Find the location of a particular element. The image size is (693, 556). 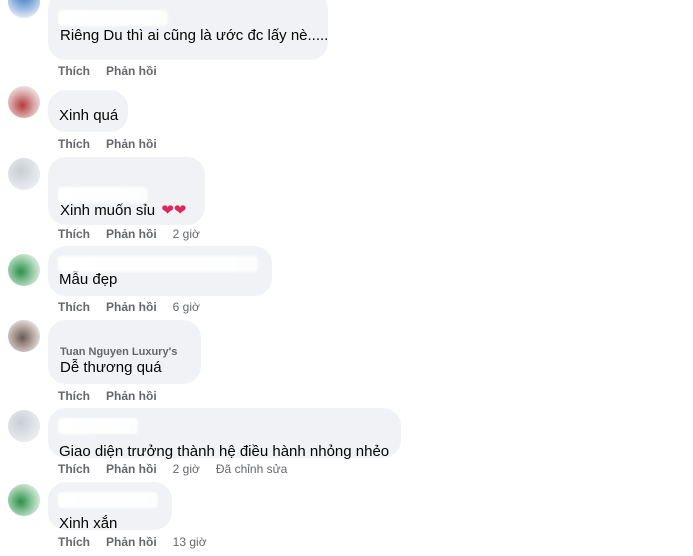

comment-text: Xinh muốn sỉu ❤❤ is located at coordinates (126, 211).